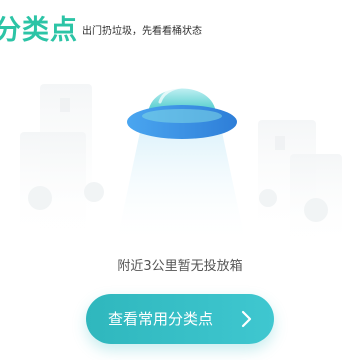 Image resolution: width=360 pixels, height=360 pixels. I want to click on ufo-beam, so click(181, 188).